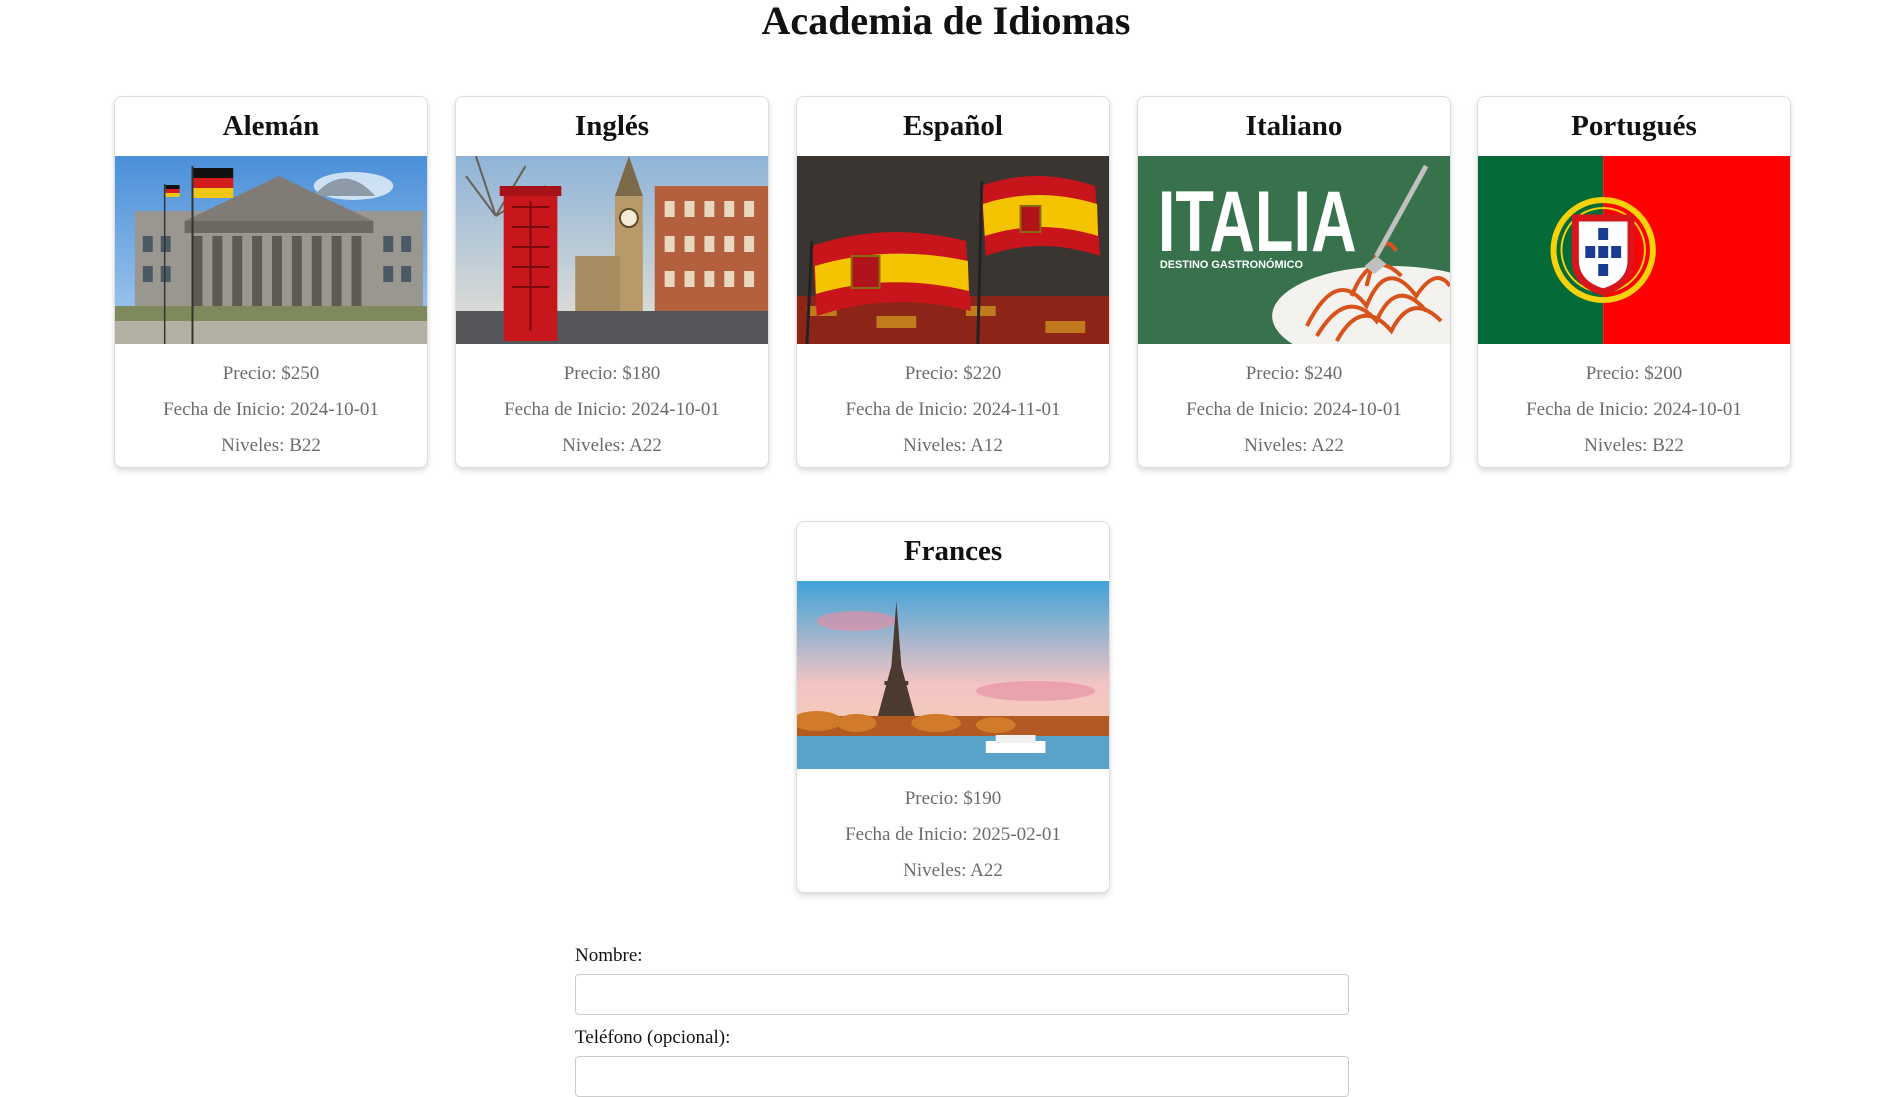 This screenshot has width=1892, height=1097. I want to click on course-title: Alemán, so click(271, 126).